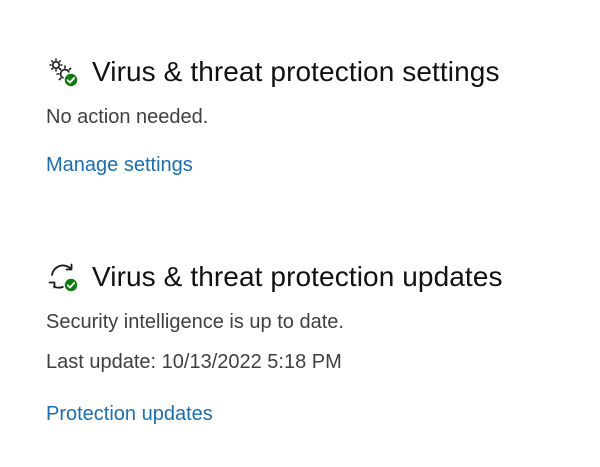 This screenshot has width=600, height=467. Describe the element at coordinates (127, 117) in the screenshot. I see `settings-status-text: No action needed.` at that location.